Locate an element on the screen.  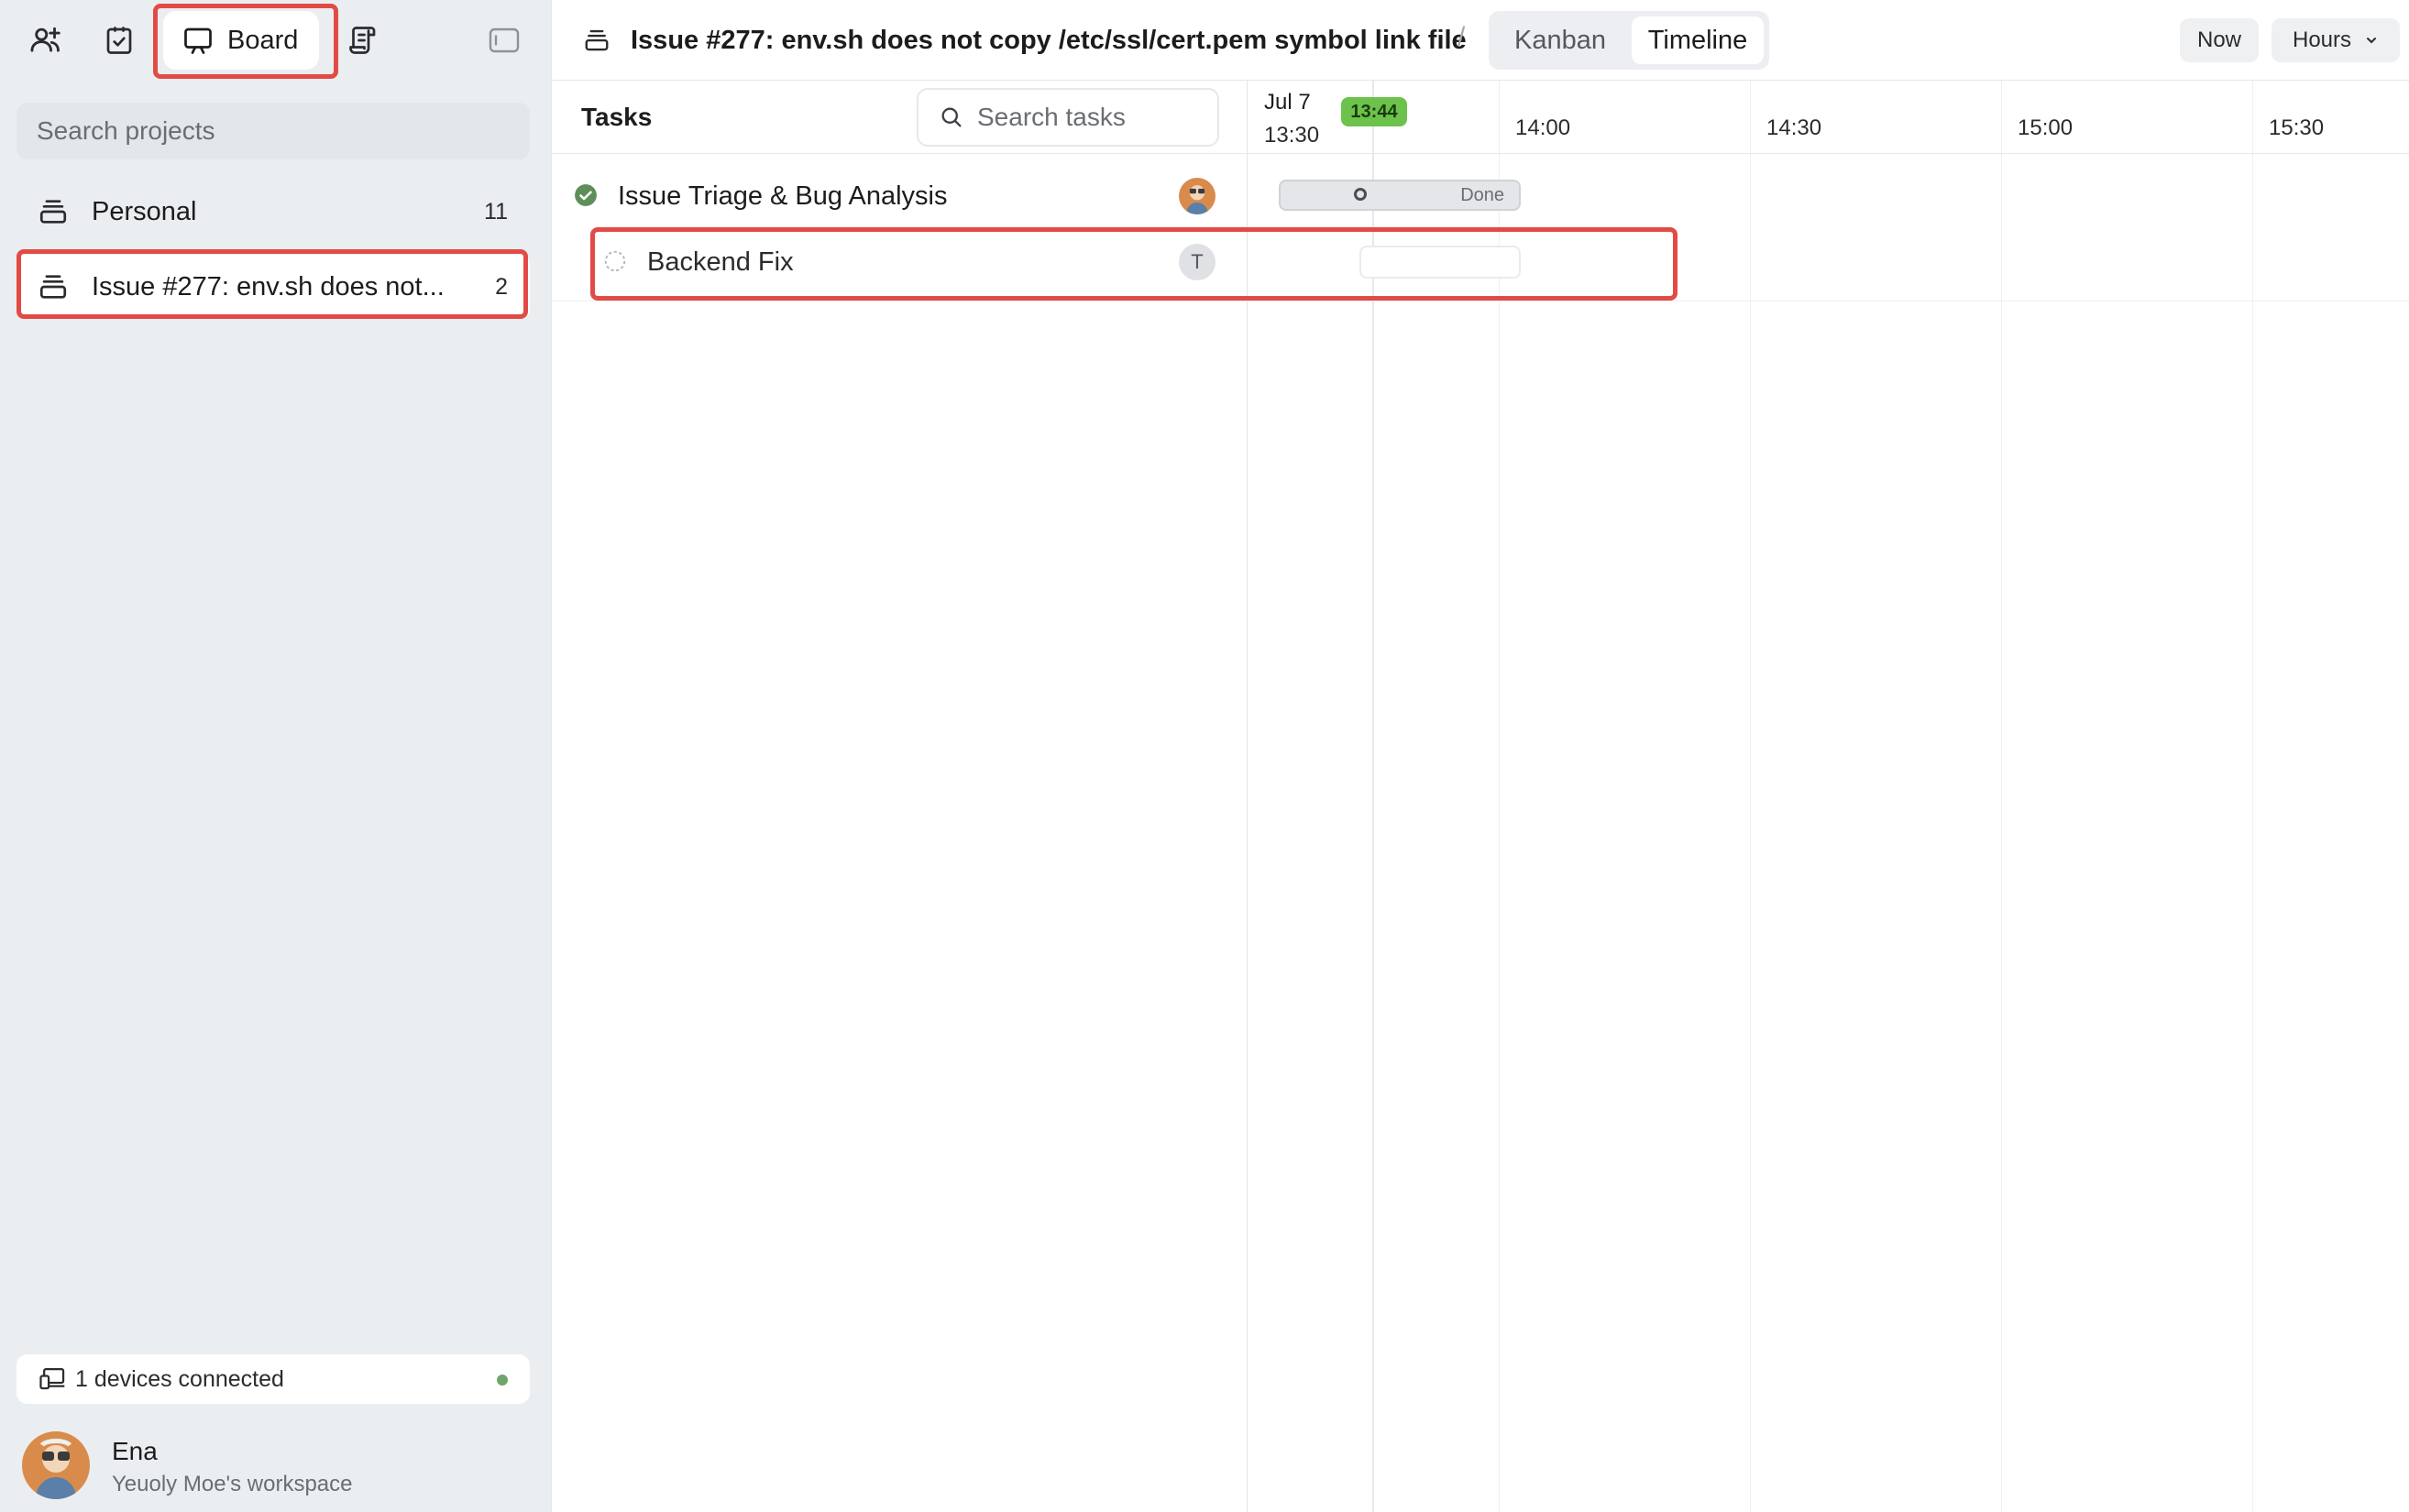
devices-icon is located at coordinates (54, 1379).